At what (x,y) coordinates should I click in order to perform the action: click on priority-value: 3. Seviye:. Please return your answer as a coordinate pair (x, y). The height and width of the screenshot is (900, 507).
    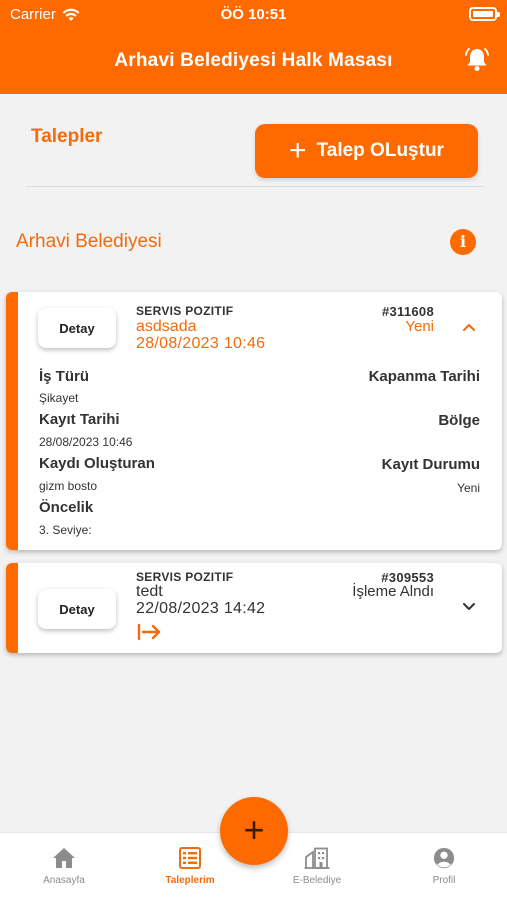
    Looking at the image, I should click on (65, 530).